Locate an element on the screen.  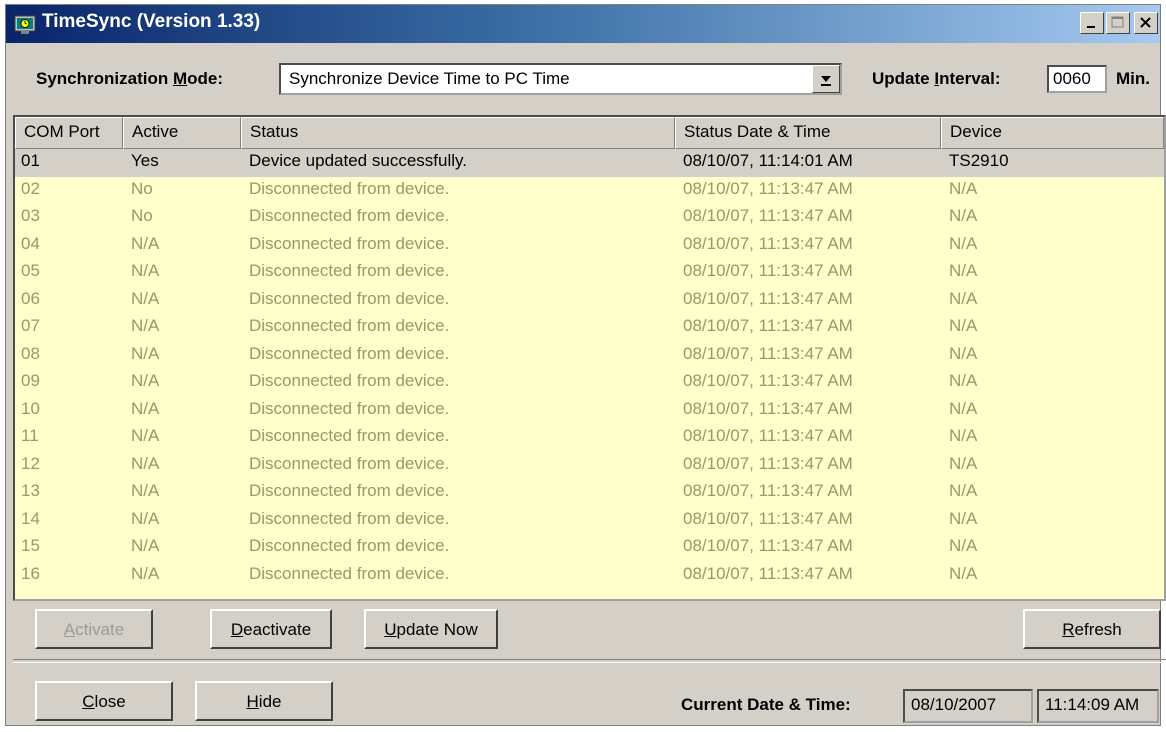
update-interval-input is located at coordinates (1077, 79).